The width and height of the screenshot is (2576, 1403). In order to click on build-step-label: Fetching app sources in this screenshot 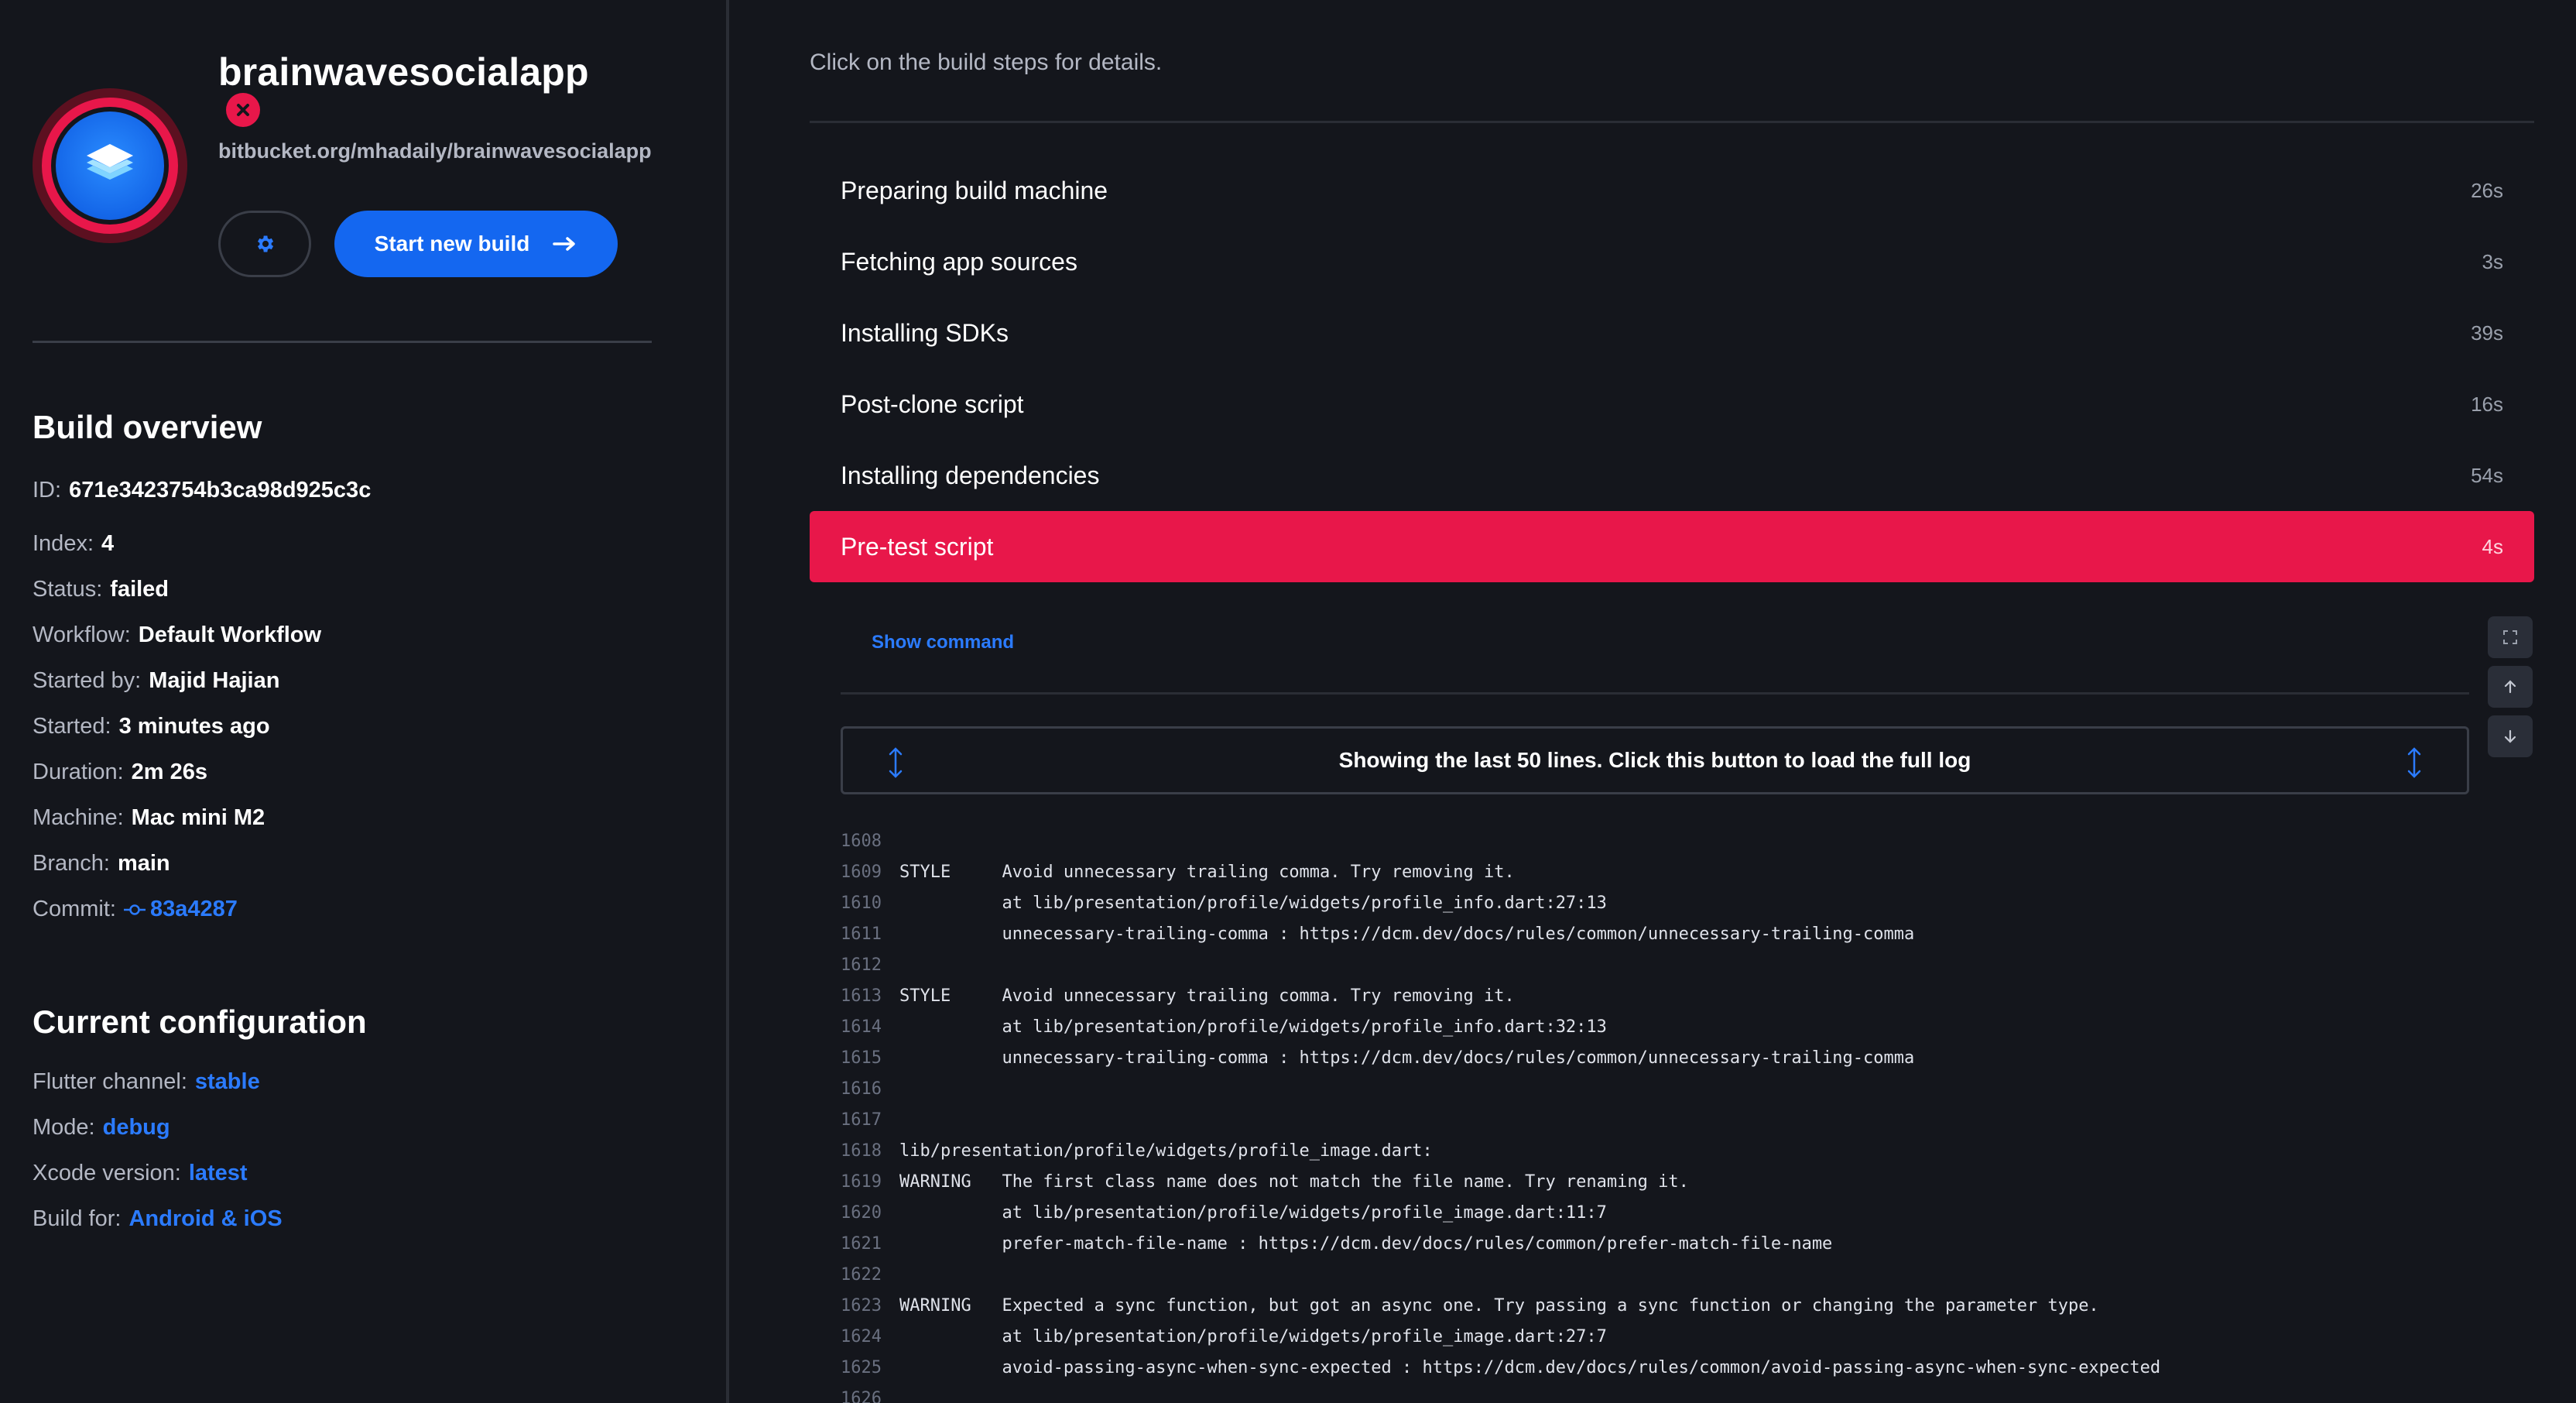, I will do `click(959, 262)`.